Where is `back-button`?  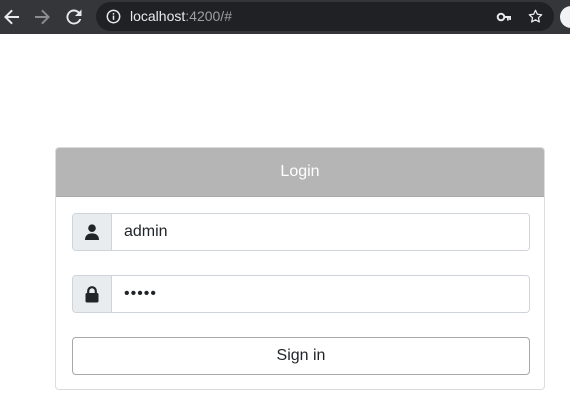
back-button is located at coordinates (12, 17).